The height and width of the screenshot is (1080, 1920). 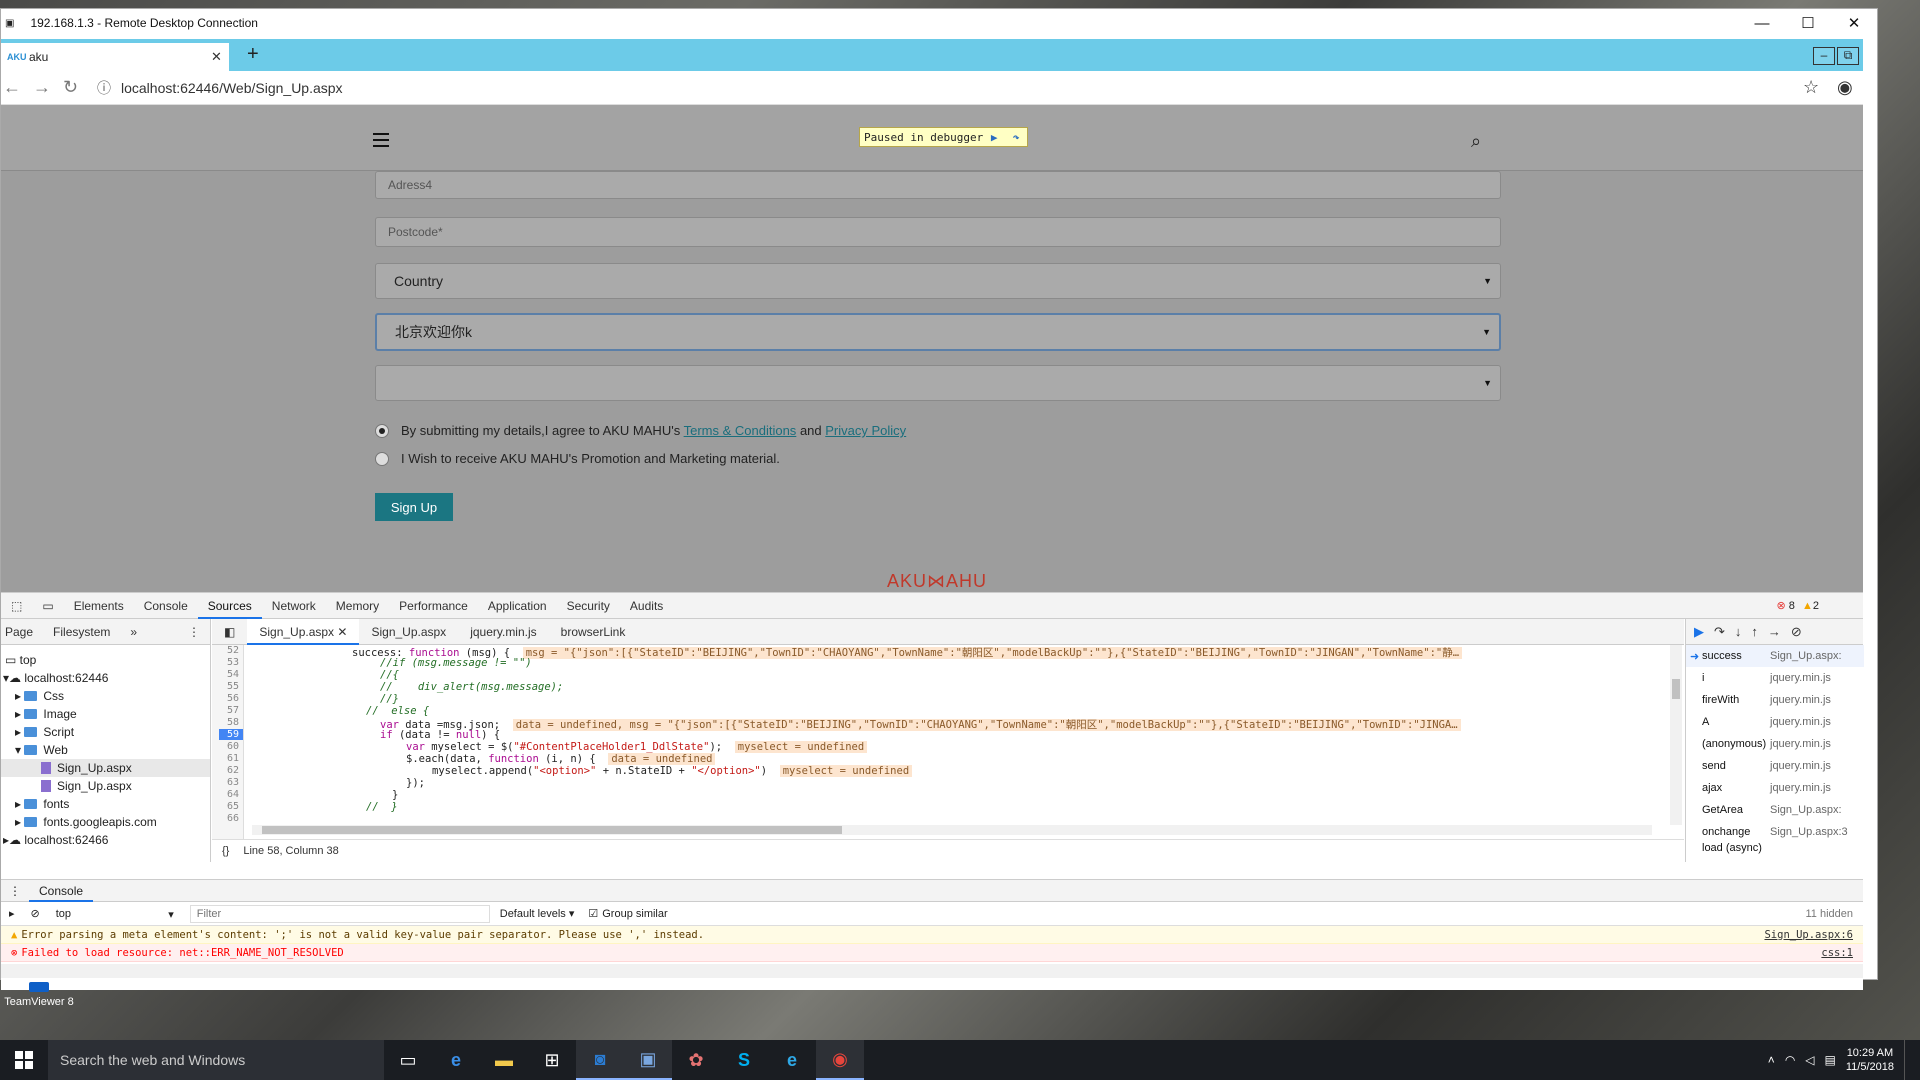 I want to click on step-into-icon: ↓, so click(x=1738, y=631).